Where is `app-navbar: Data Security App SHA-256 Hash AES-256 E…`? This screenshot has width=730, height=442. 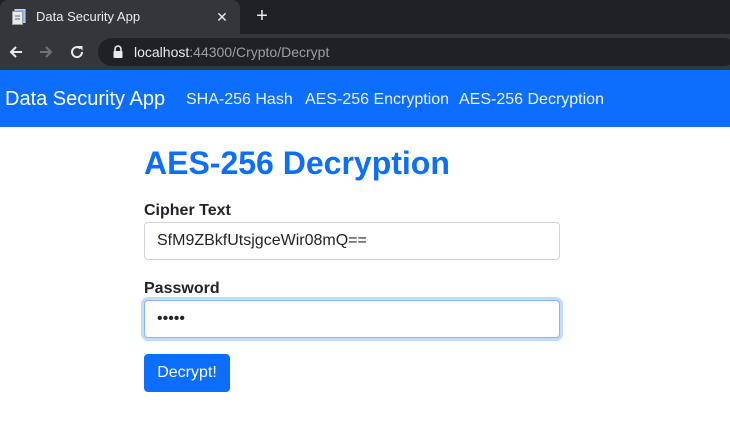
app-navbar: Data Security App SHA-256 Hash AES-256 E… is located at coordinates (365, 98).